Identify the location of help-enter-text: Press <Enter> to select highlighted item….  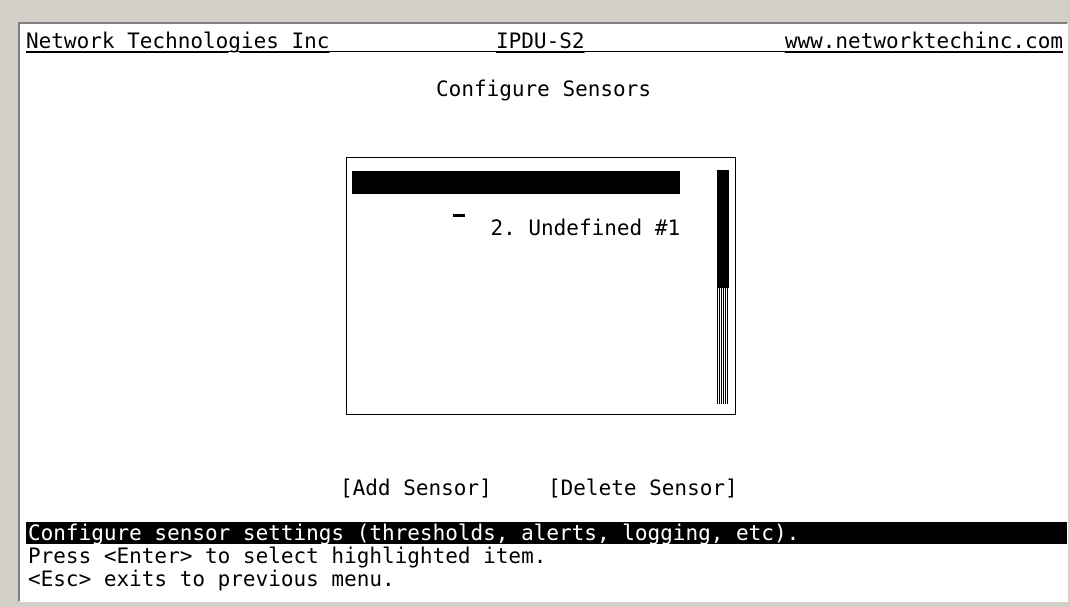
(287, 556).